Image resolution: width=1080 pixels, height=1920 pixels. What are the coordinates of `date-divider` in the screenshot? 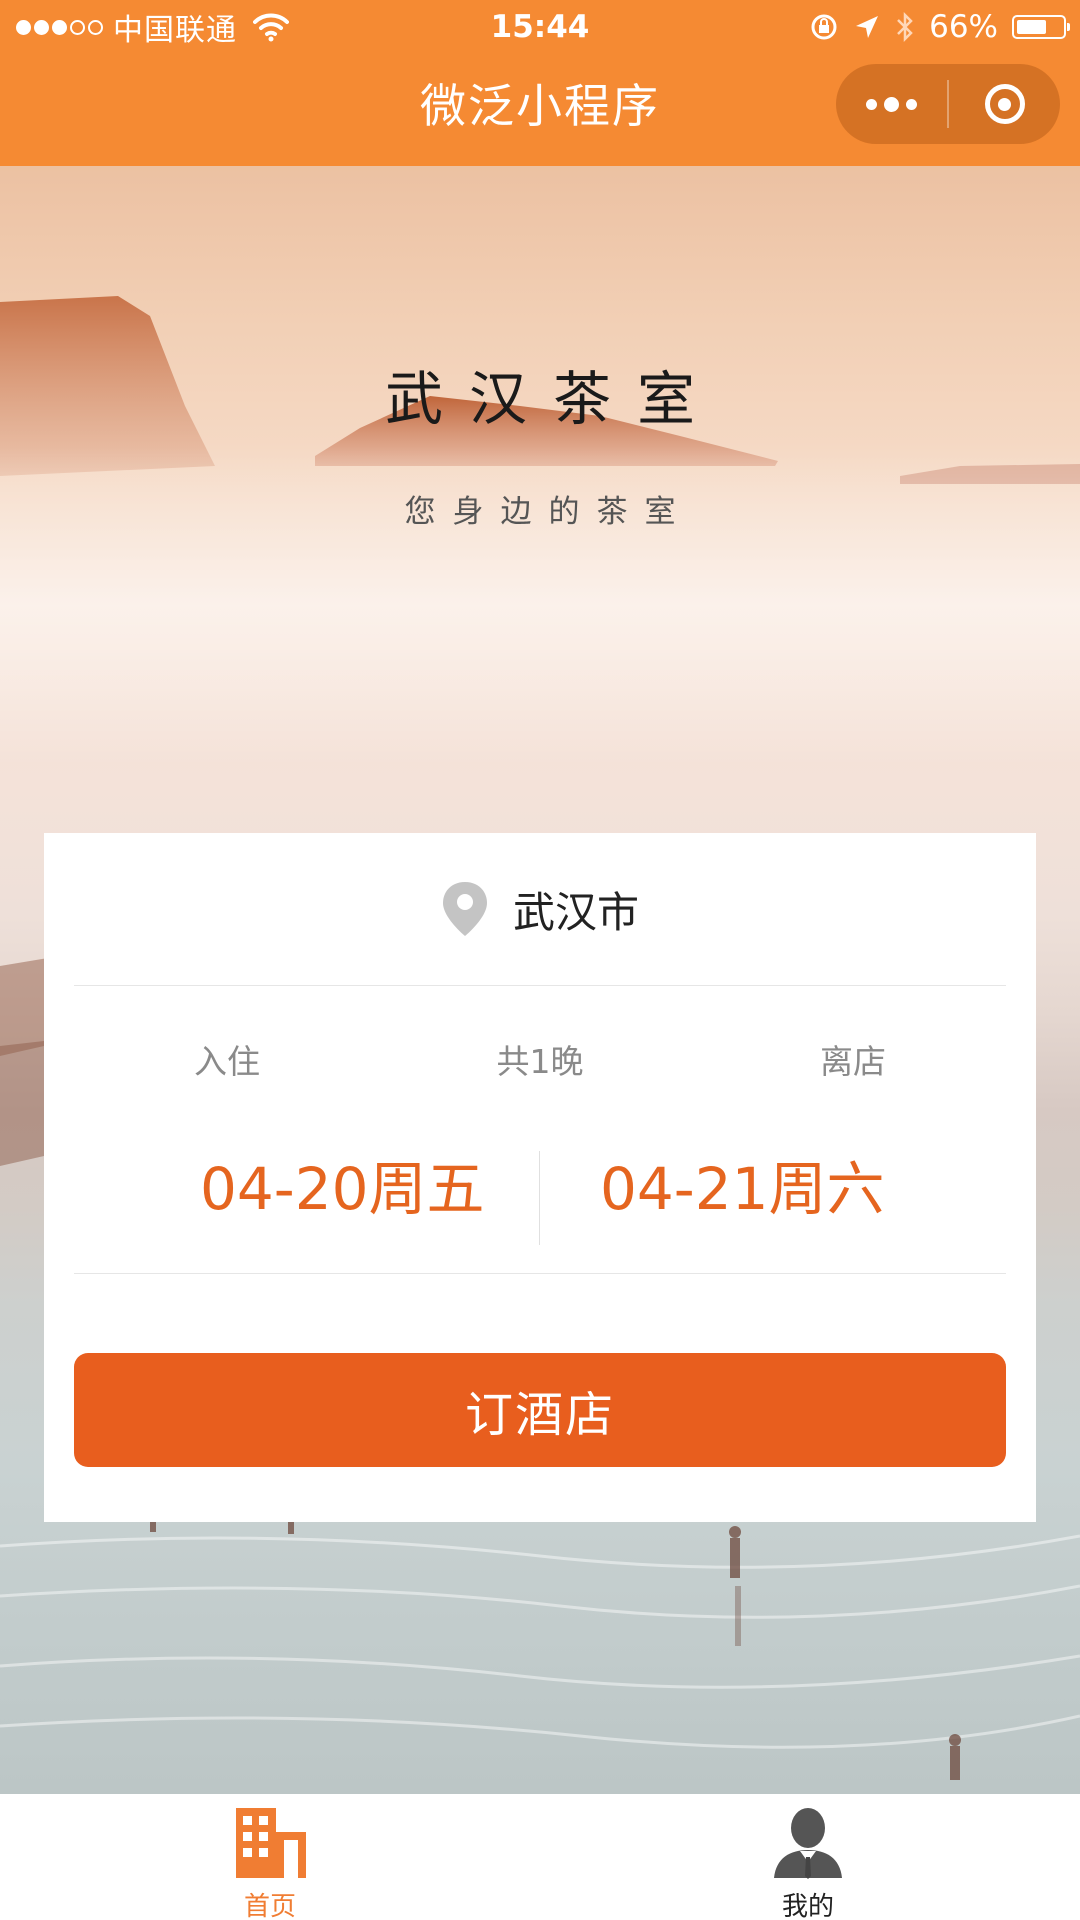 It's located at (539, 1198).